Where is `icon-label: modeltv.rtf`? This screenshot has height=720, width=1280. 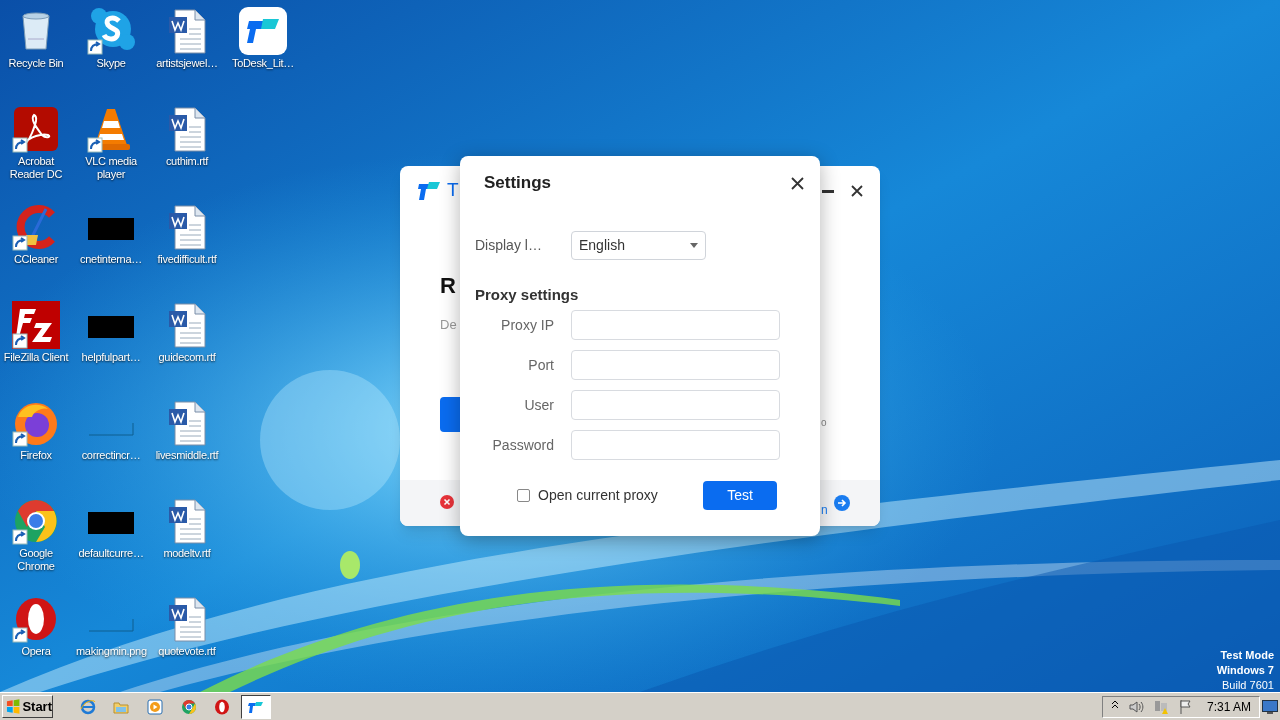
icon-label: modeltv.rtf is located at coordinates (187, 553).